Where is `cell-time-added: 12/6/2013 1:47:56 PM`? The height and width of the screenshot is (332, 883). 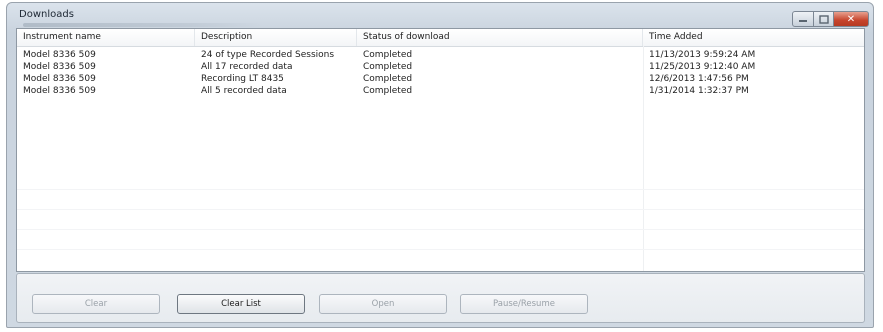 cell-time-added: 12/6/2013 1:47:56 PM is located at coordinates (699, 79).